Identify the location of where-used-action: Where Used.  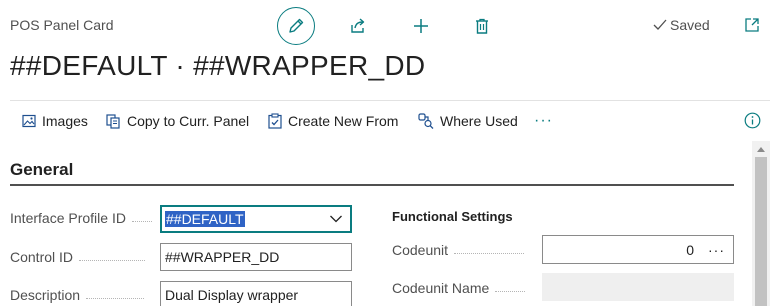
(468, 121).